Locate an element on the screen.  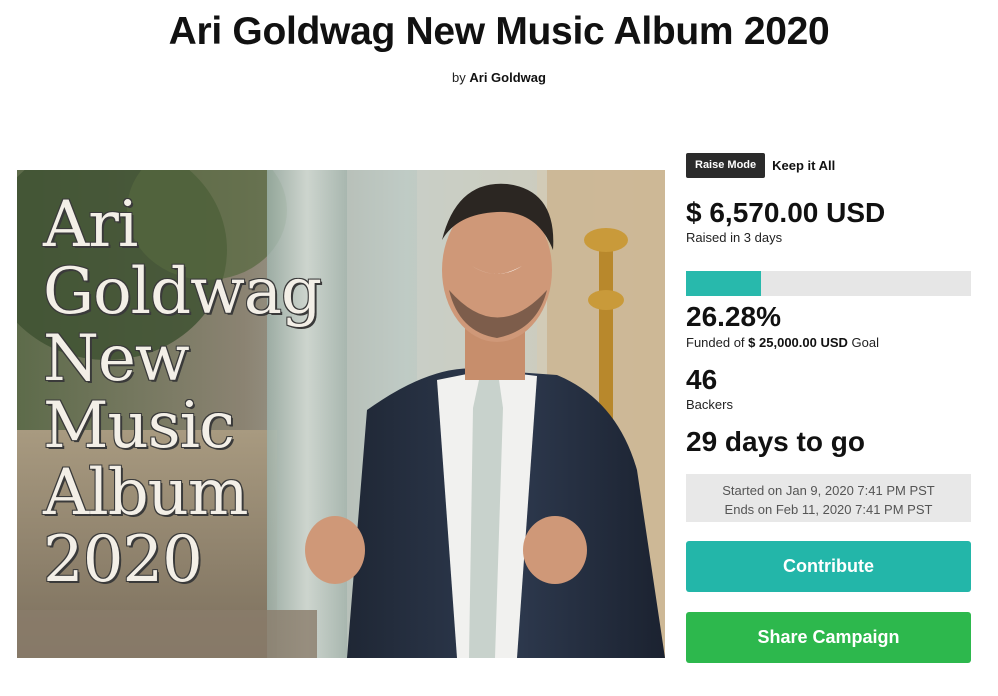
byline: by Ari Goldwag is located at coordinates (499, 77).